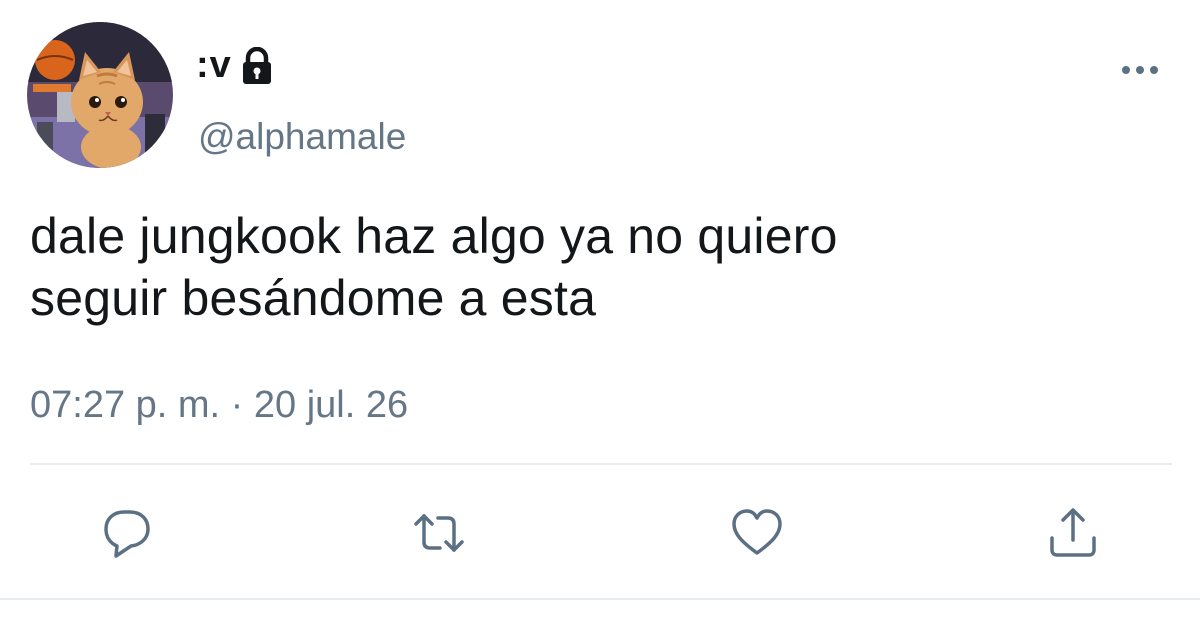  Describe the element at coordinates (127, 533) in the screenshot. I see `reply-icon` at that location.